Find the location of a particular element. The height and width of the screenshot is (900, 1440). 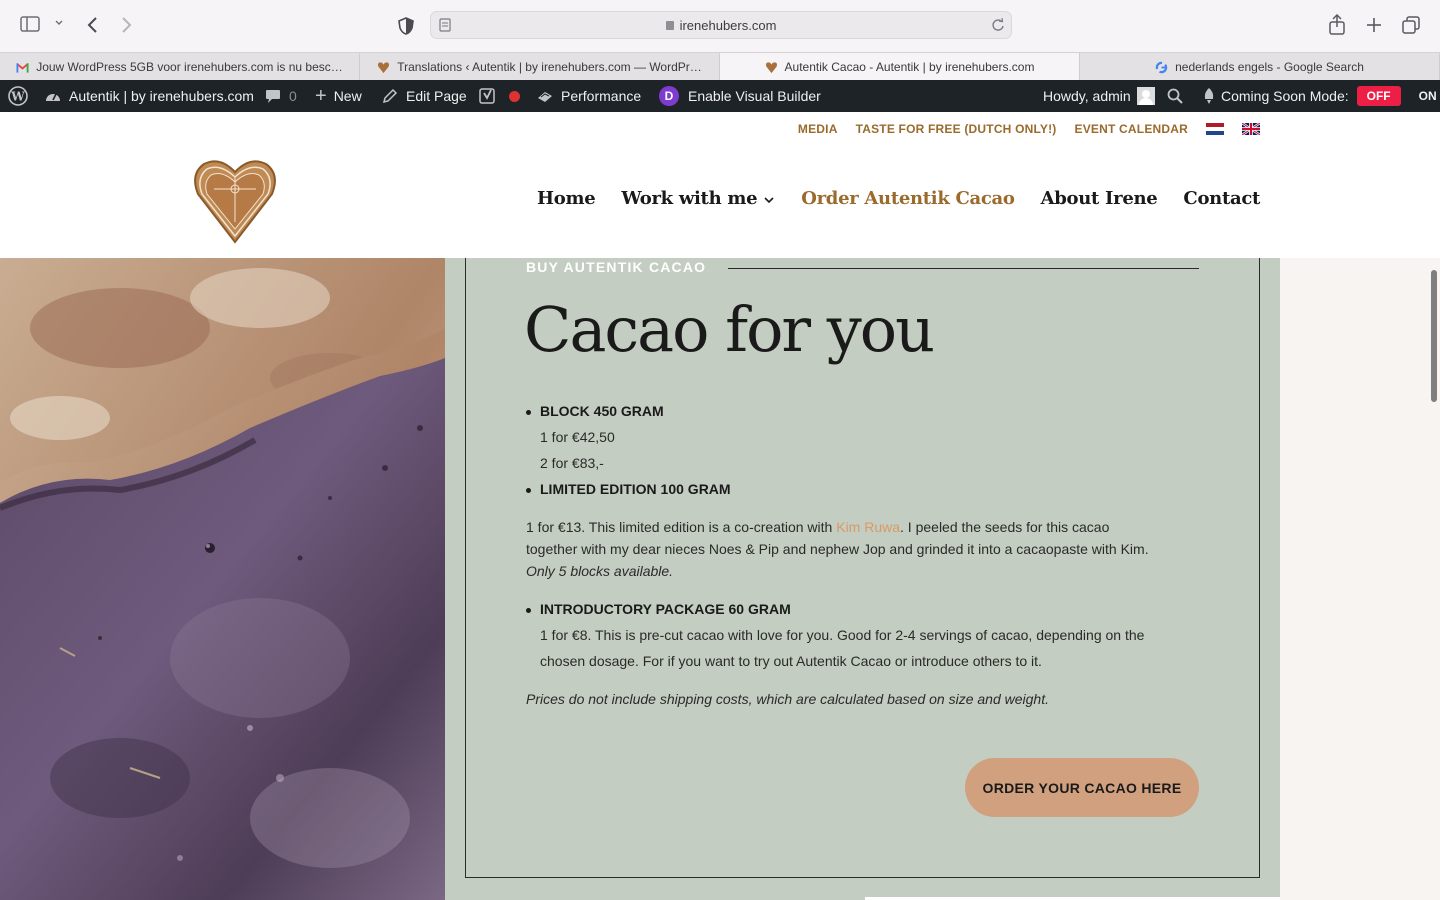

item-heading: LIMITED EDITION 100 GRAM is located at coordinates (635, 489).